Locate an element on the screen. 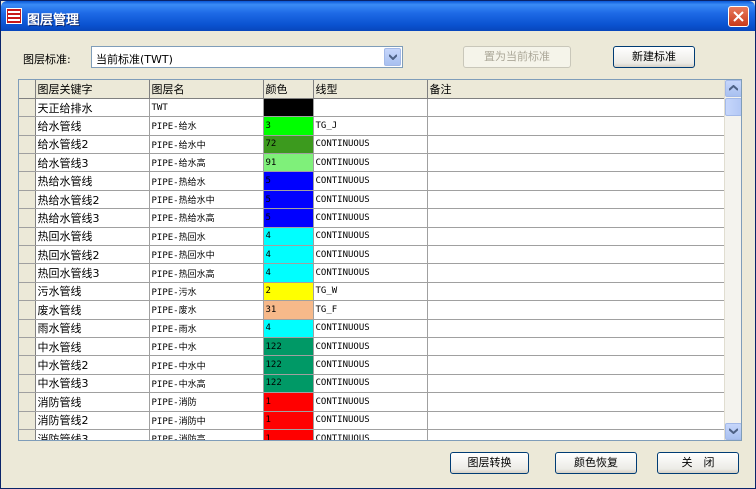 The height and width of the screenshot is (489, 756). table-row: 热回水管线 PIPE-热回水 4 CONTINUOUS is located at coordinates (373, 237).